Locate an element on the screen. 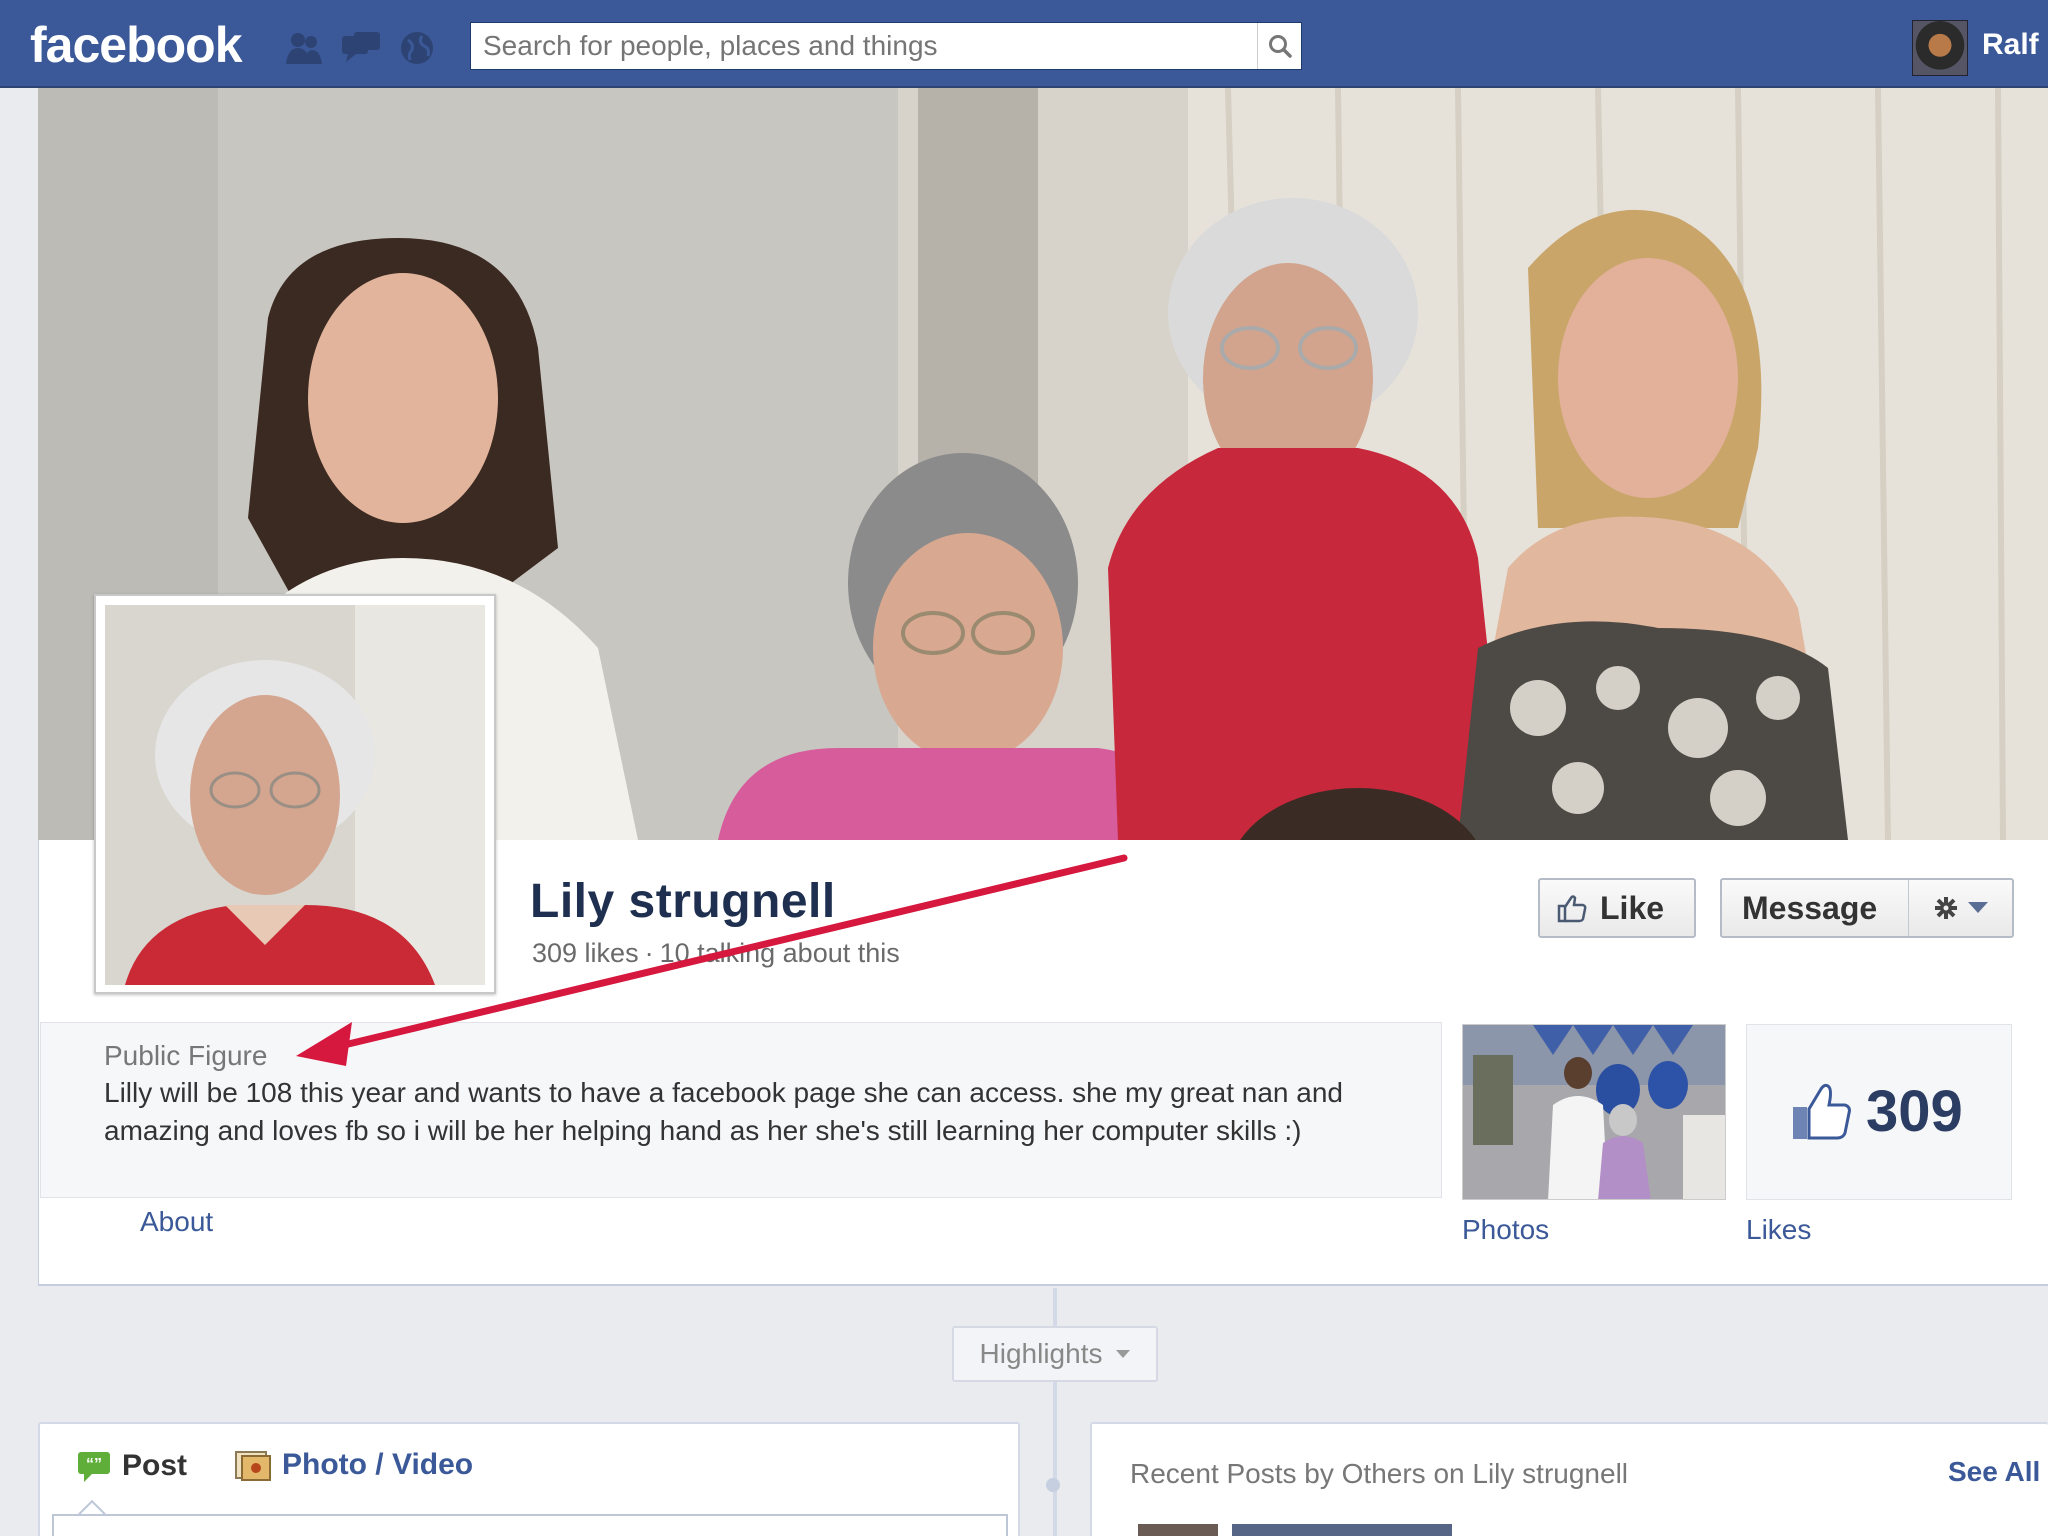 The height and width of the screenshot is (1536, 2048). talking-about-text: 10 talking about this is located at coordinates (779, 953).